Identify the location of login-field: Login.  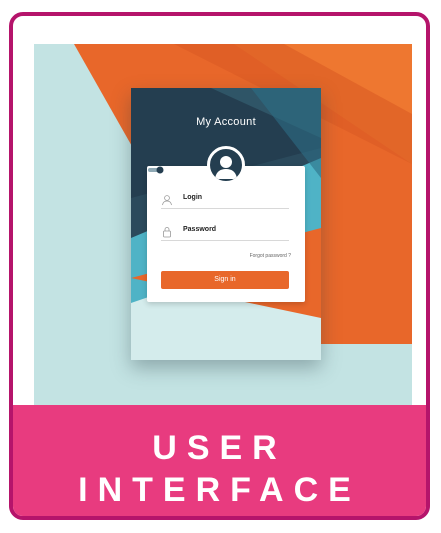
(225, 200).